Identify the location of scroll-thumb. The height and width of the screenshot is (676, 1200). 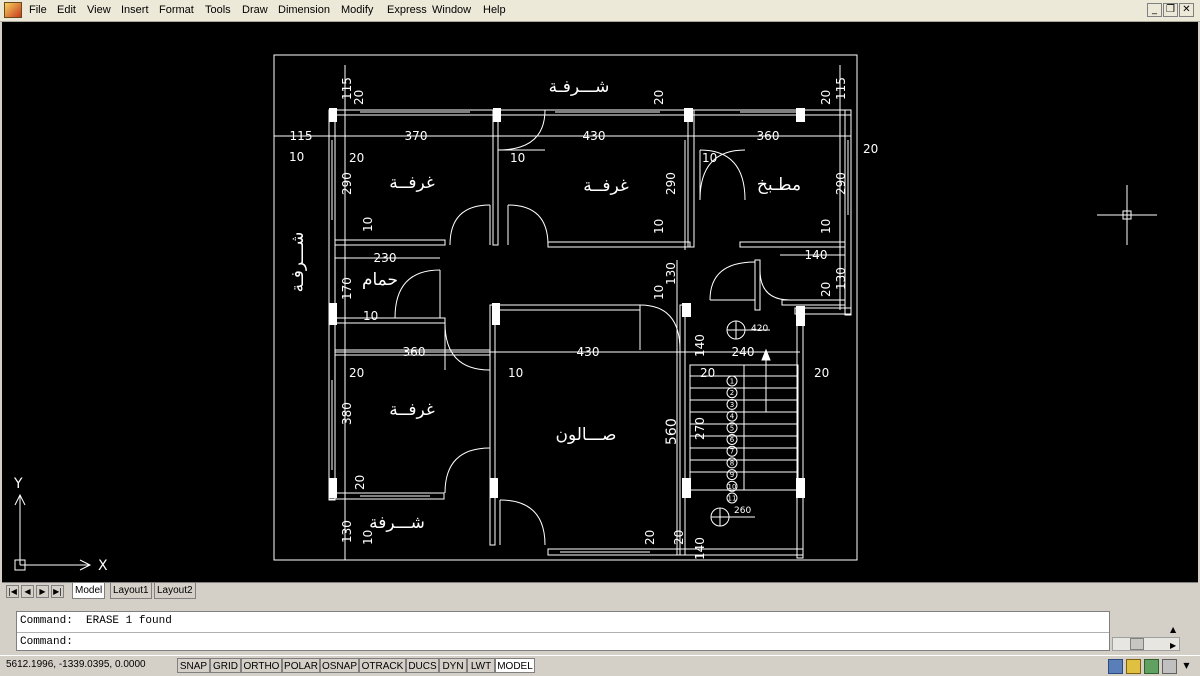
(1137, 644).